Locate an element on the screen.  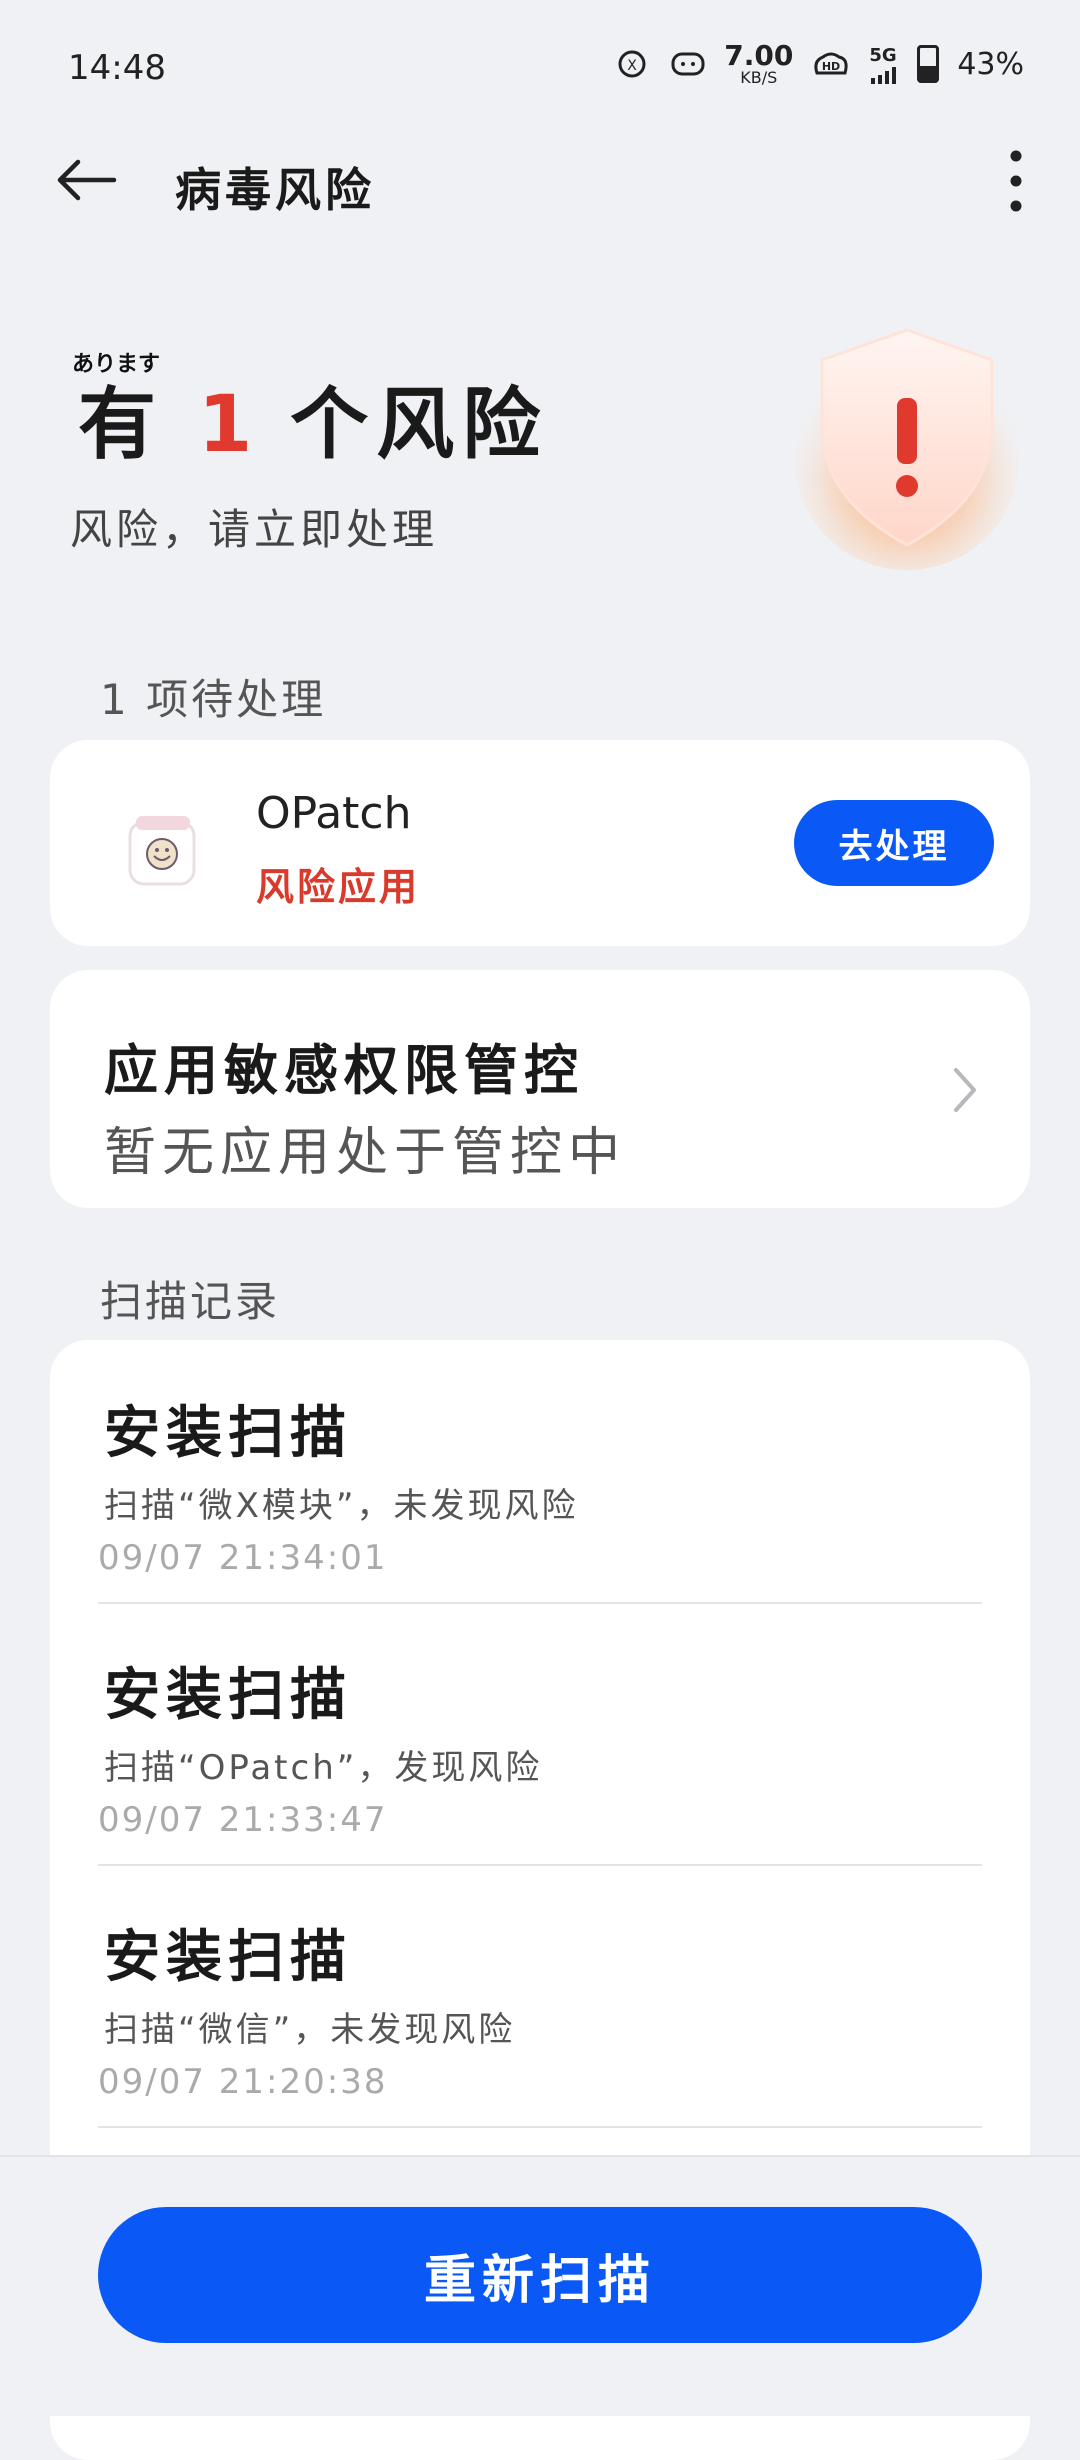
permission-title: 应用敏感权限管控 is located at coordinates (344, 1070).